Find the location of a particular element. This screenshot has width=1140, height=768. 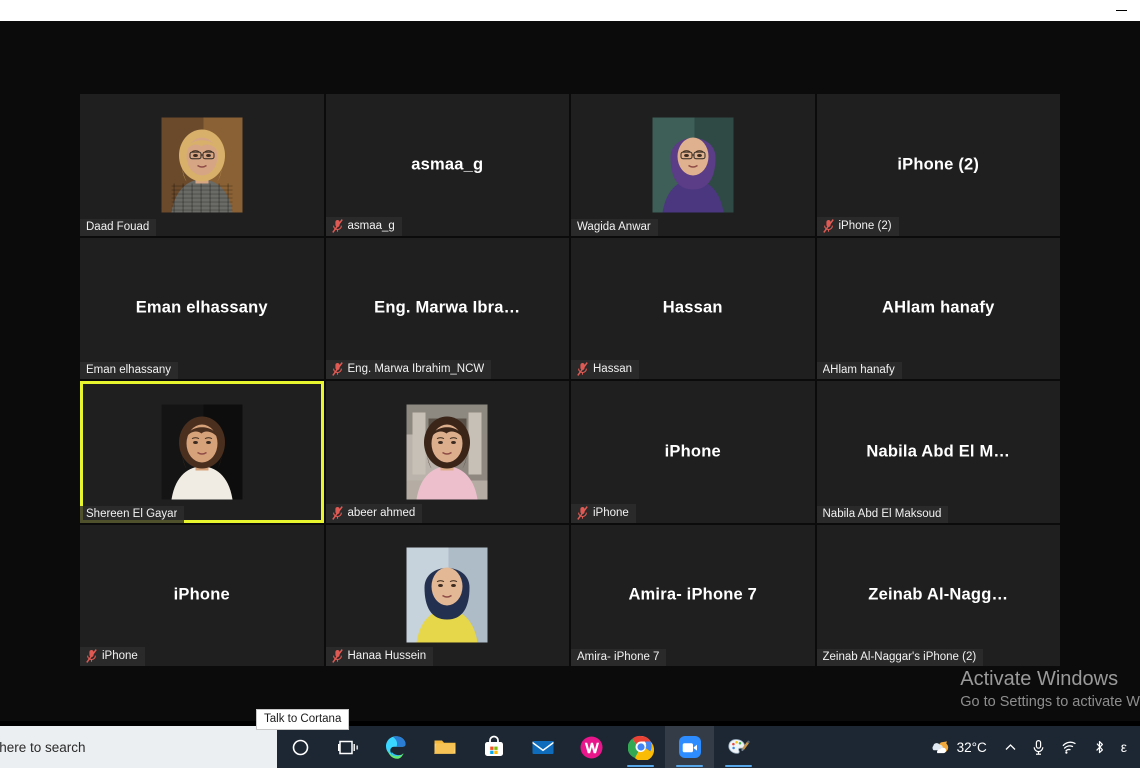

participant-name-strip: Wagida Anwar is located at coordinates (614, 227).